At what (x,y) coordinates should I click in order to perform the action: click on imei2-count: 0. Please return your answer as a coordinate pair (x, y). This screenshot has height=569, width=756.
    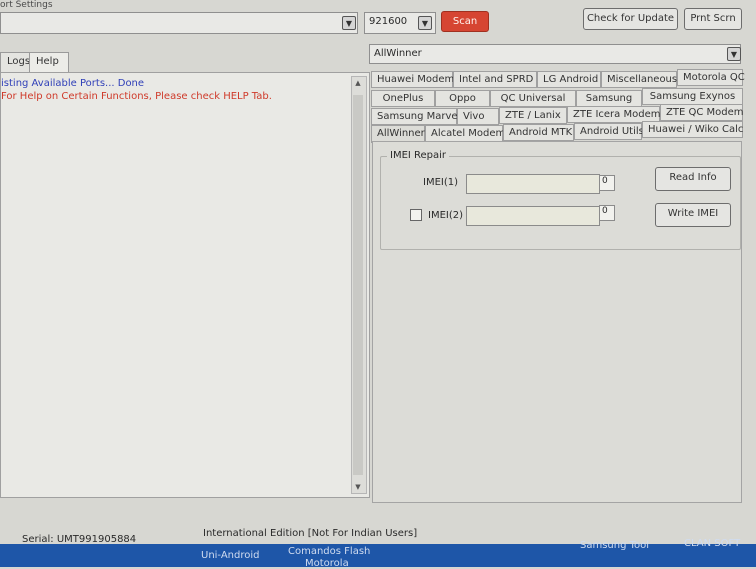
    Looking at the image, I should click on (607, 213).